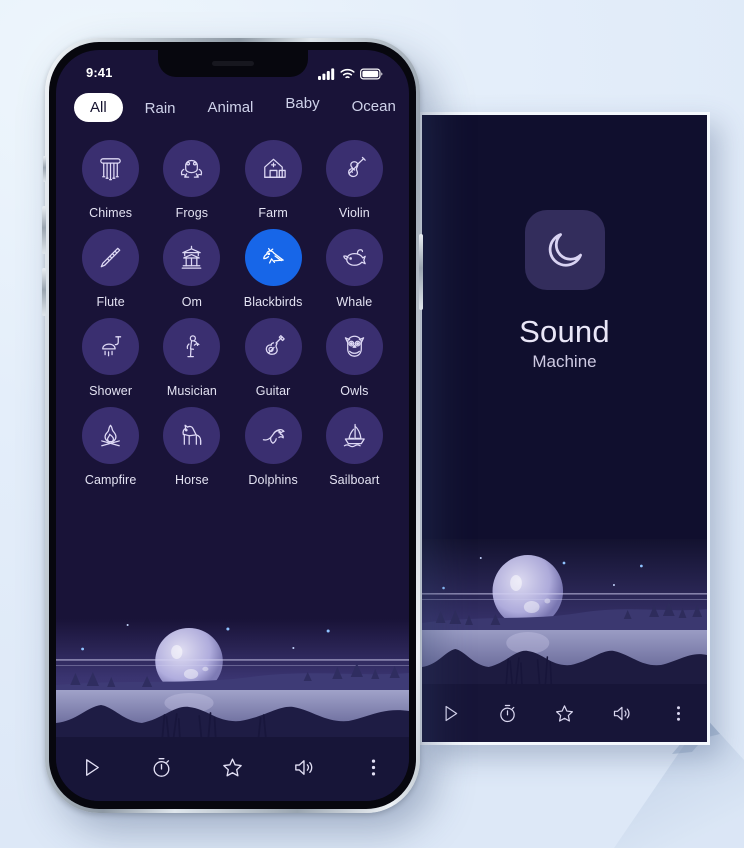  I want to click on barn-icon, so click(274, 168).